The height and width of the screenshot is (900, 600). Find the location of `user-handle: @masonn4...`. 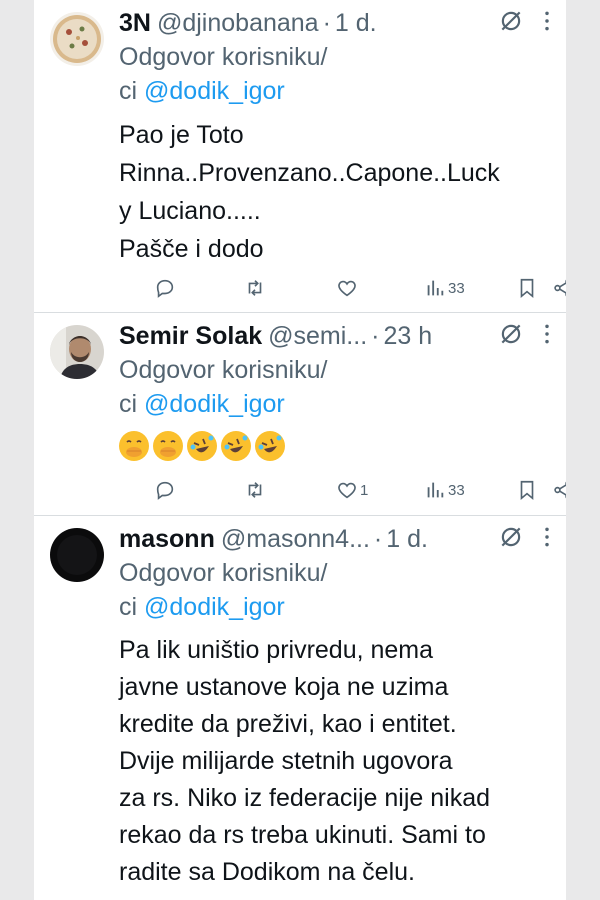

user-handle: @masonn4... is located at coordinates (295, 539).